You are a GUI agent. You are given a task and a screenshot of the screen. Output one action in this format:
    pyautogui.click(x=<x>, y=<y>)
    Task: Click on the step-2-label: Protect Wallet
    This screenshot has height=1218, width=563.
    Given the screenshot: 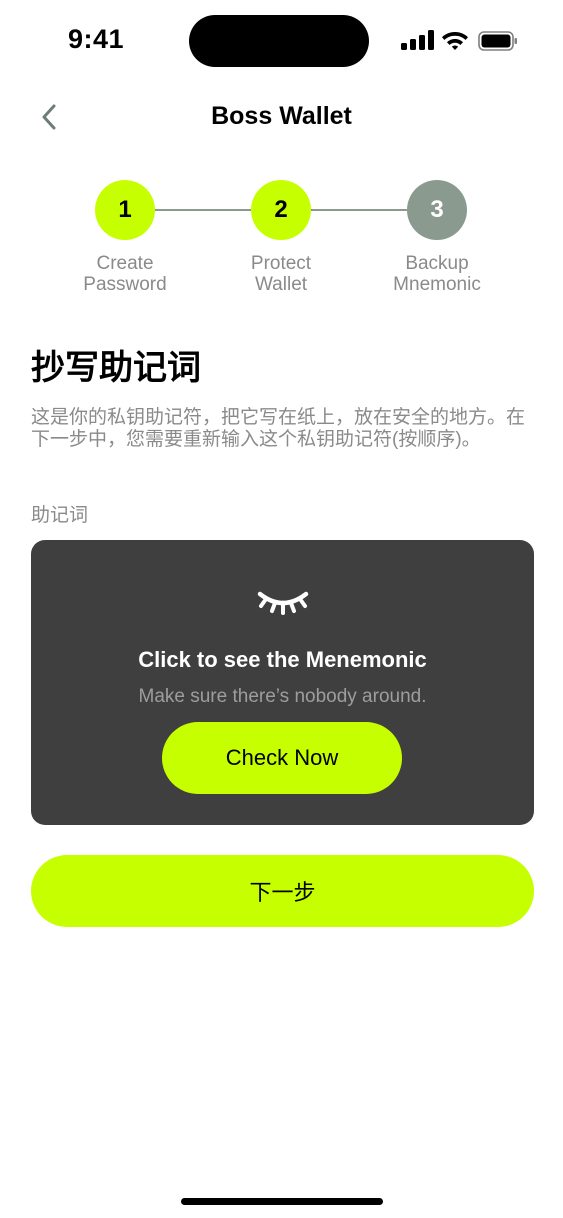 What is the action you would take?
    pyautogui.click(x=281, y=274)
    